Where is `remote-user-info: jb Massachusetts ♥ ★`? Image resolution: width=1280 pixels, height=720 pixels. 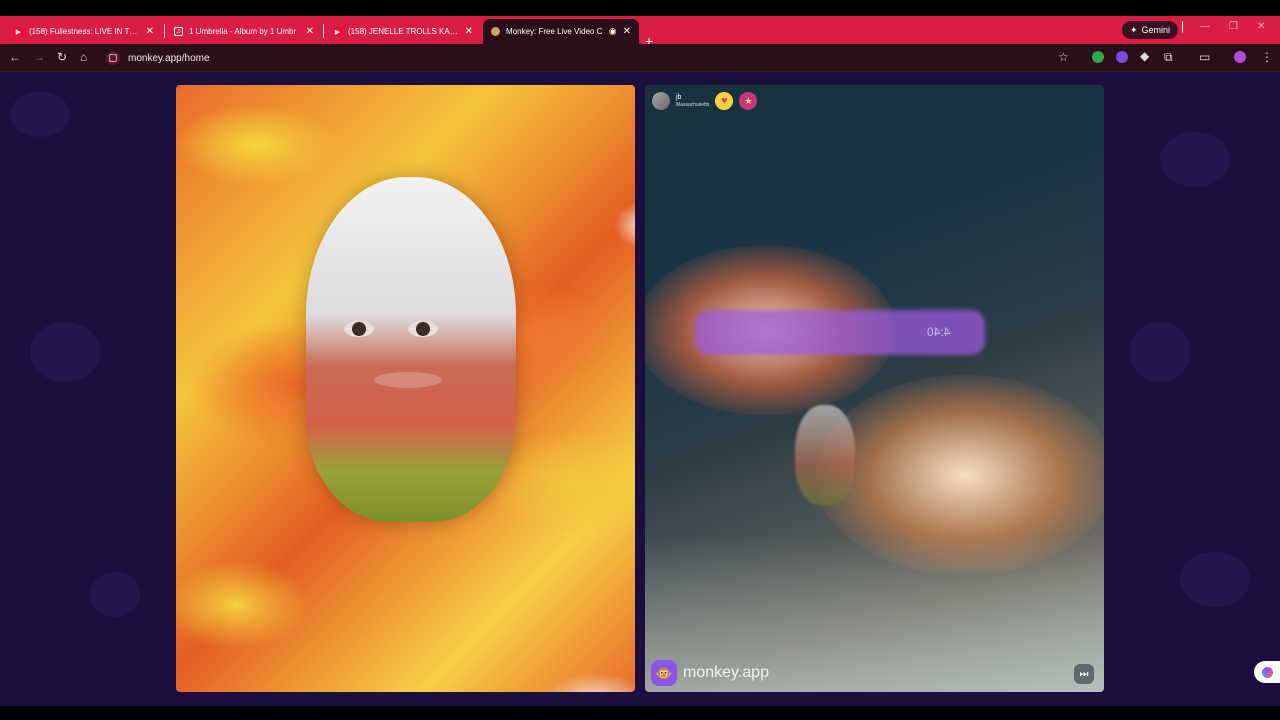 remote-user-info: jb Massachusetts ♥ ★ is located at coordinates (705, 101).